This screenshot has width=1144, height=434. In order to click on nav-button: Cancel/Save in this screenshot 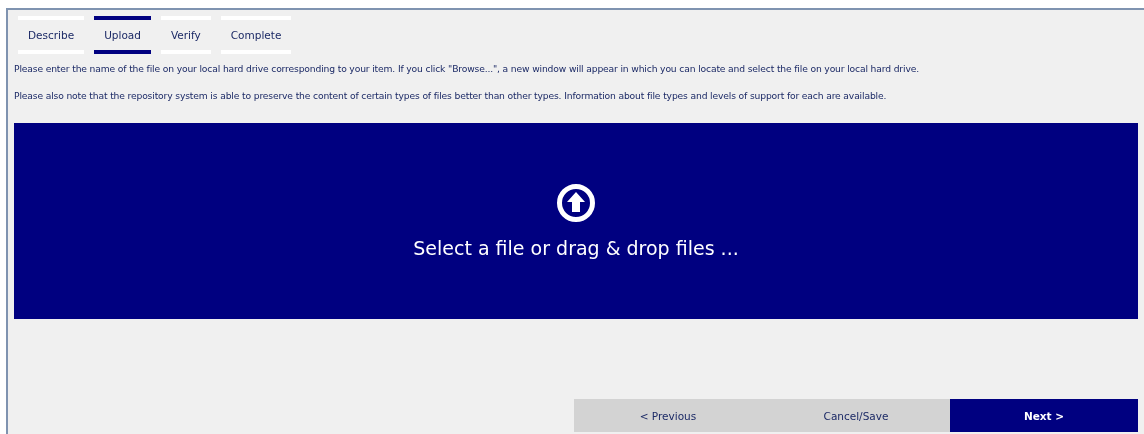, I will do `click(856, 415)`.